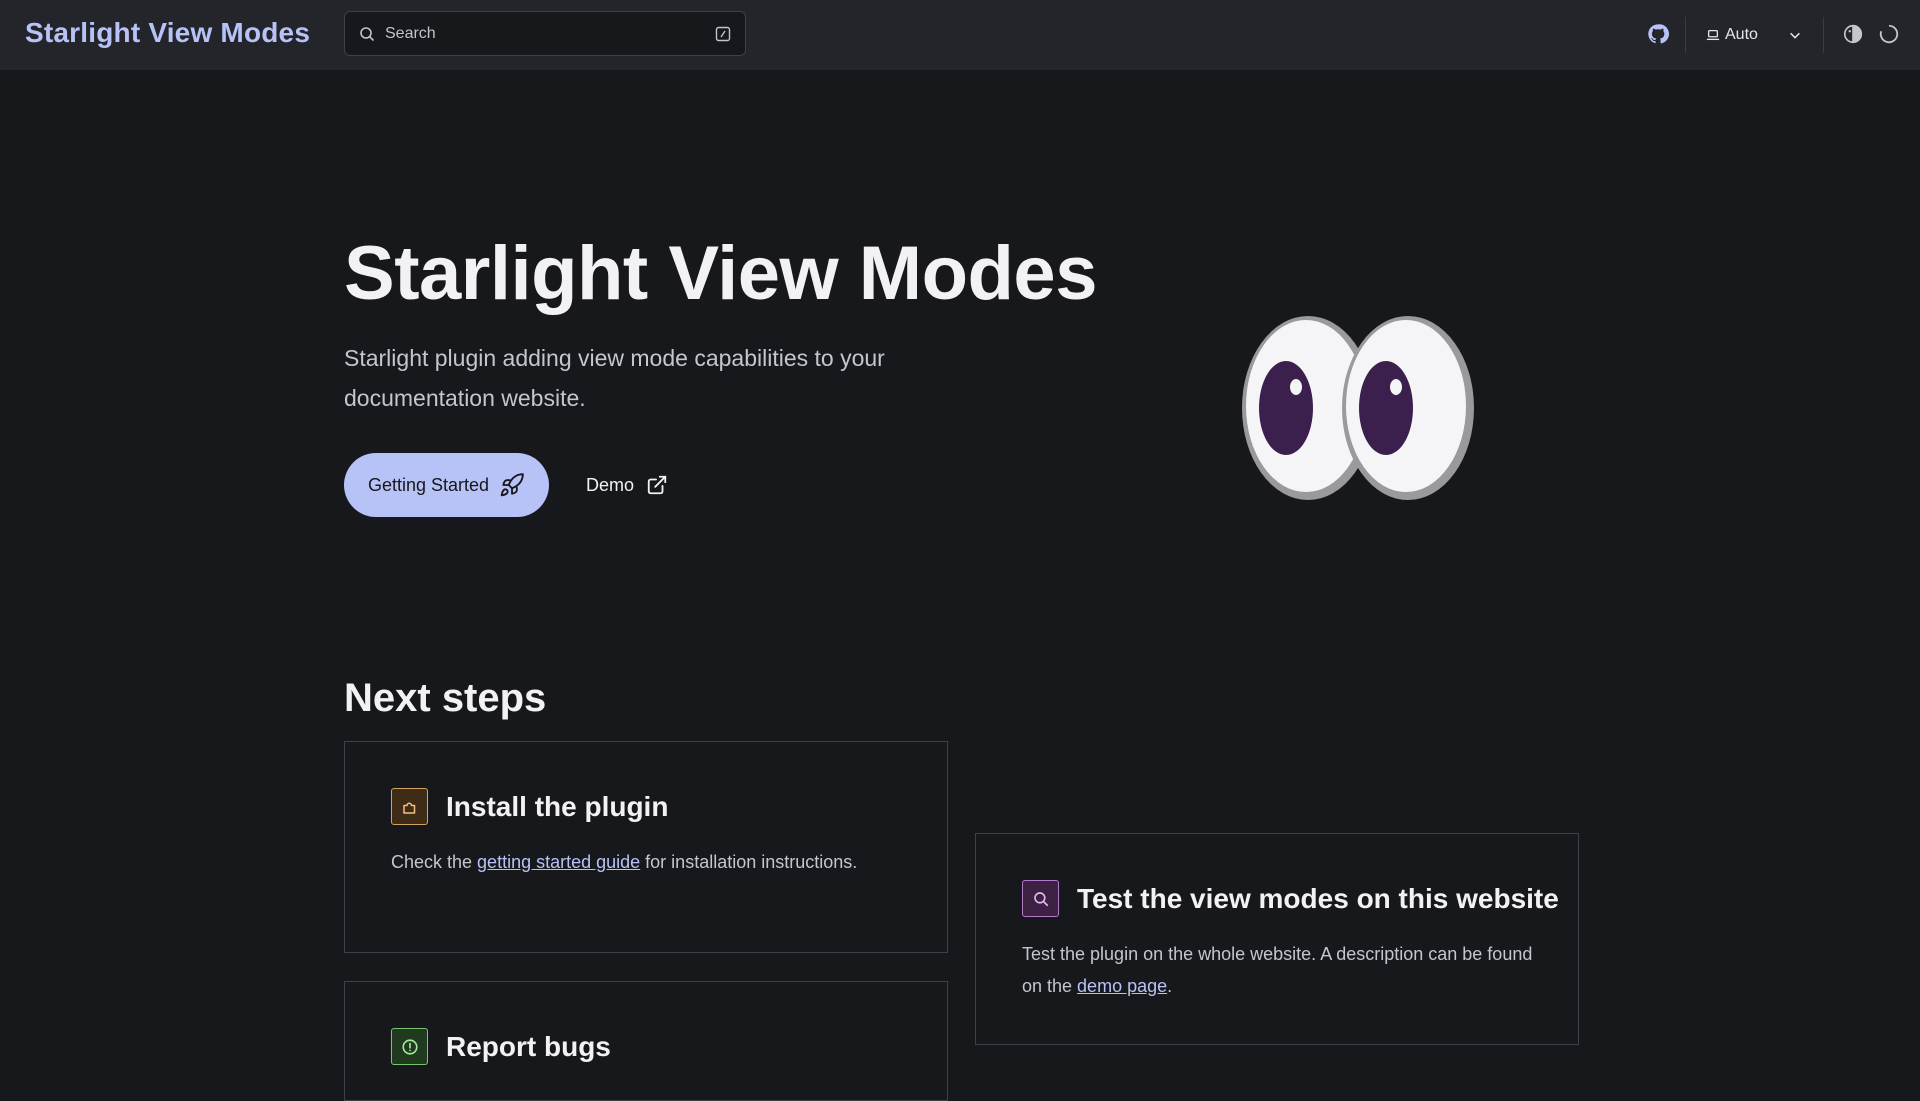  I want to click on theme-select: Auto, so click(1754, 35).